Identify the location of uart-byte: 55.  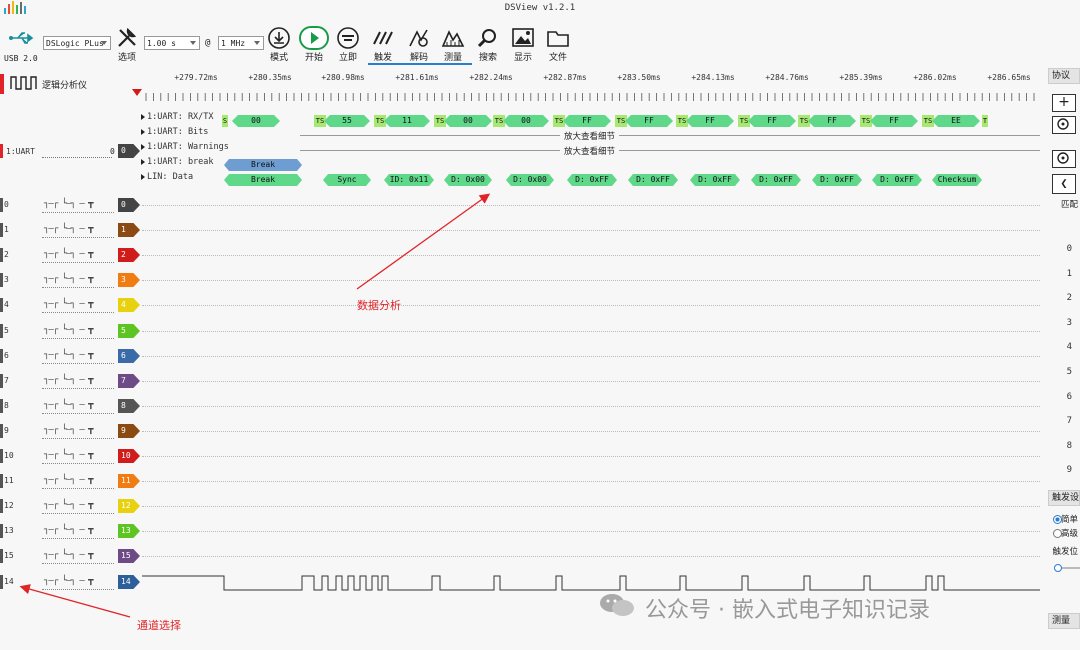
(347, 121).